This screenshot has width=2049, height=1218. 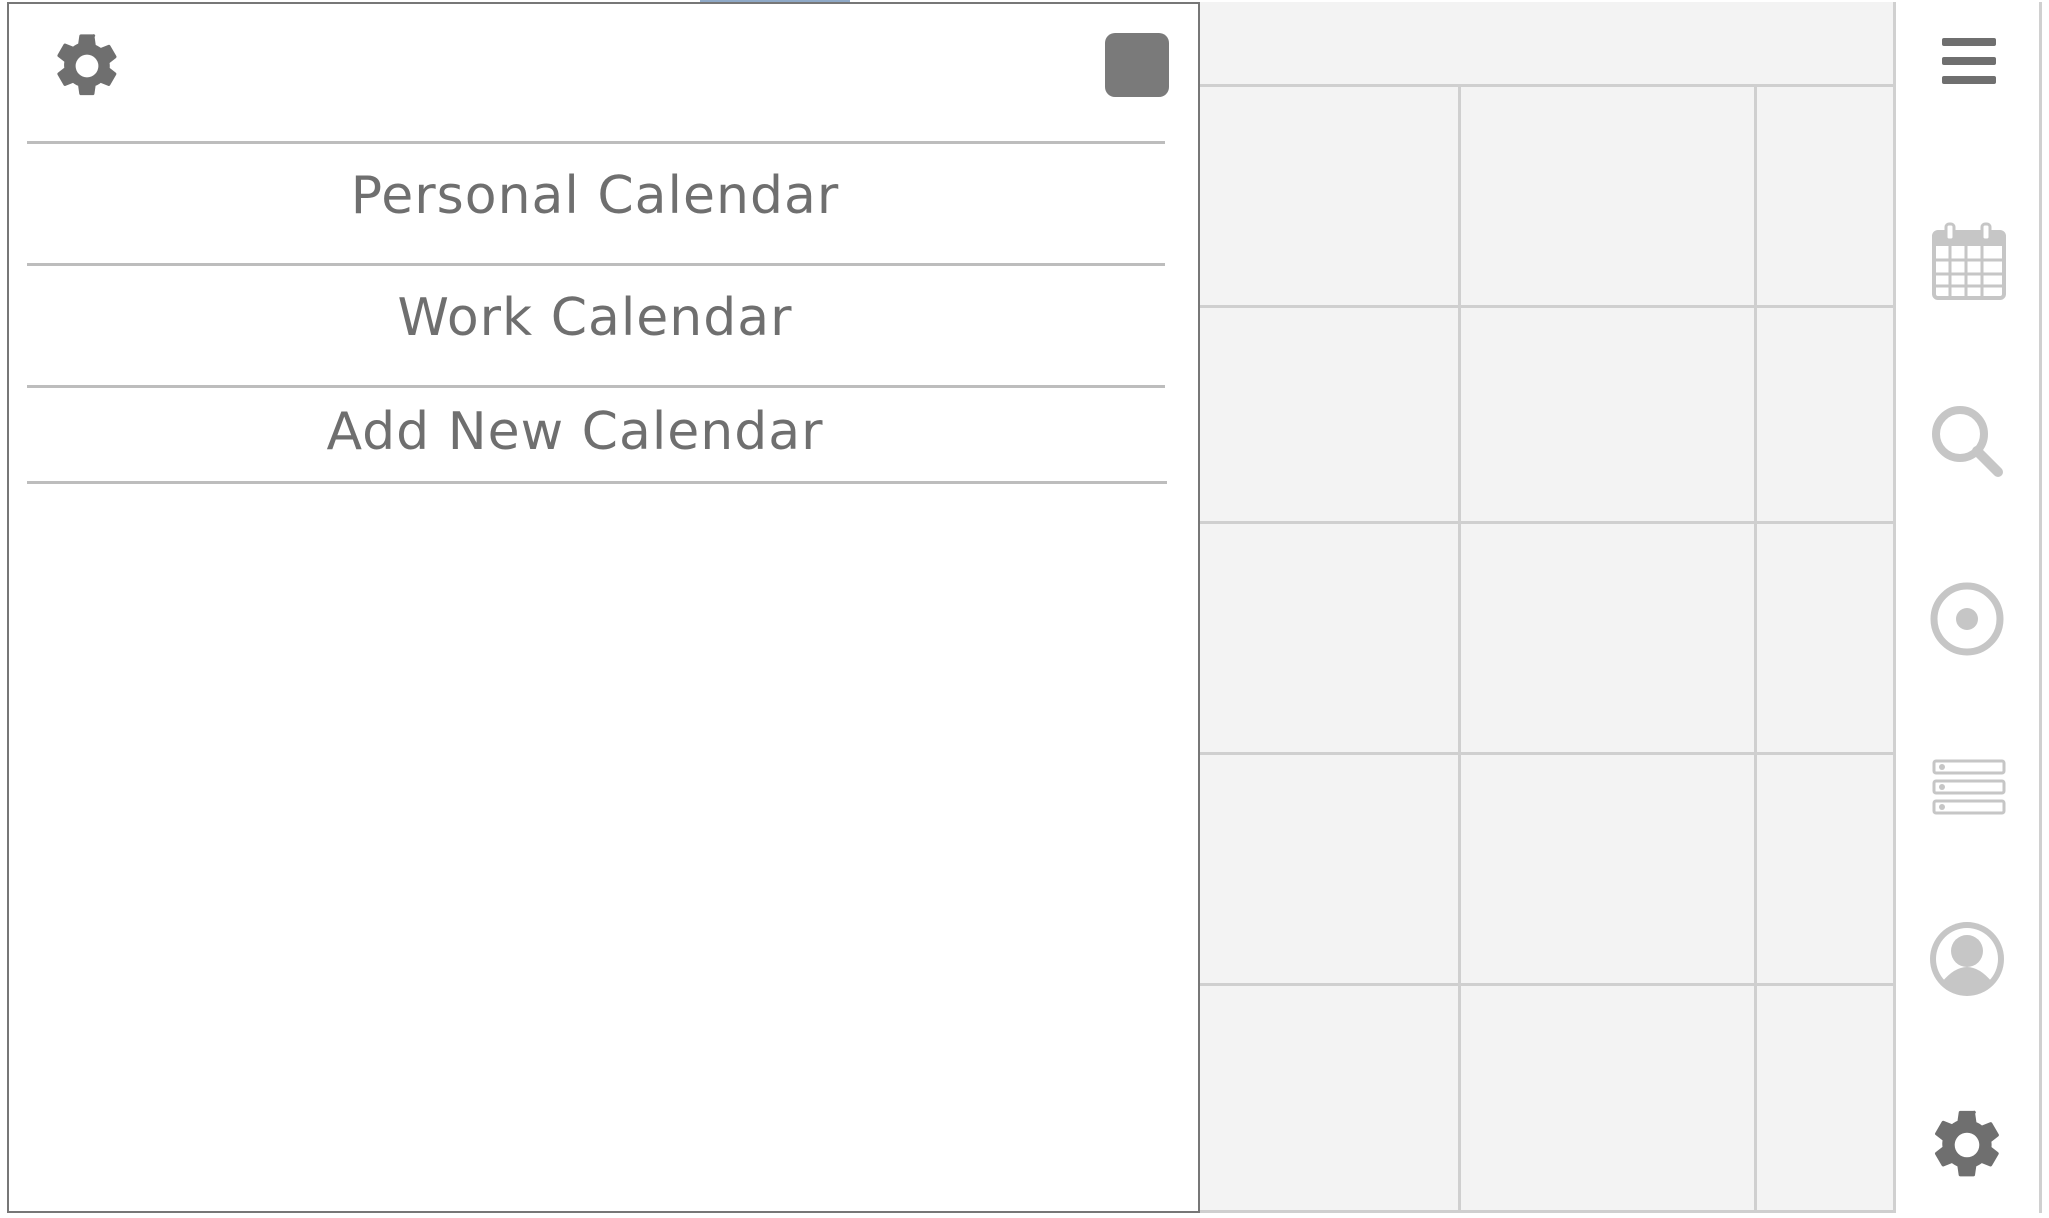 What do you see at coordinates (1967, 959) in the screenshot?
I see `user-icon` at bounding box center [1967, 959].